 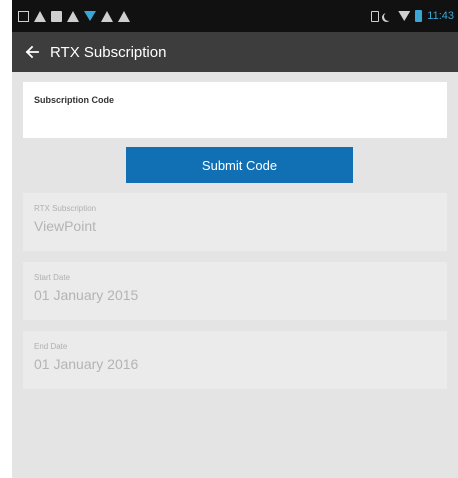 What do you see at coordinates (412, 16) in the screenshot?
I see `status-right-icons: 11:43` at bounding box center [412, 16].